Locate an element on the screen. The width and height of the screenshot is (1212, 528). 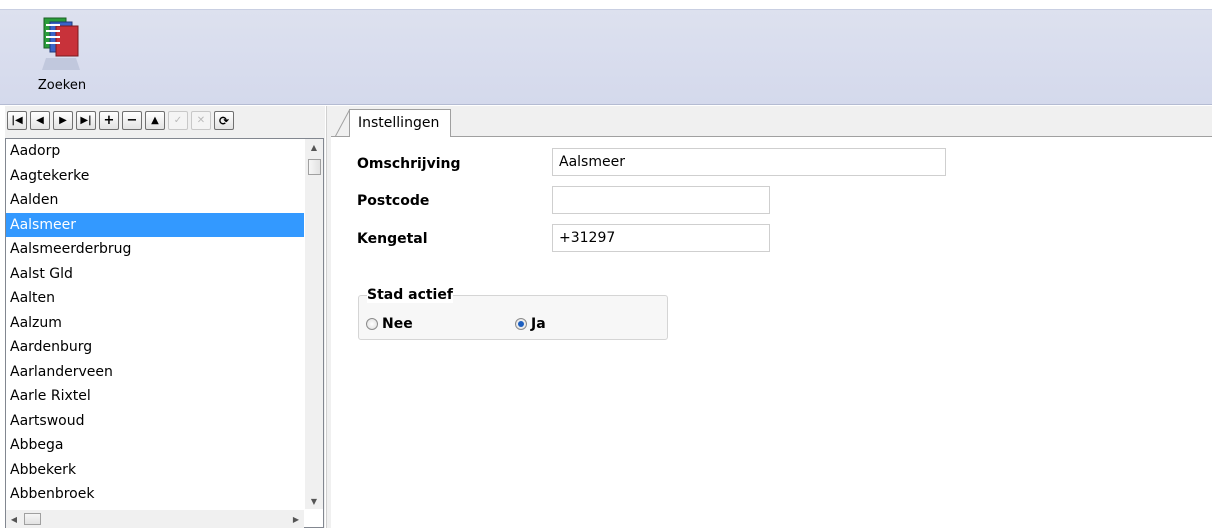
last-record-button: ▶| is located at coordinates (86, 120).